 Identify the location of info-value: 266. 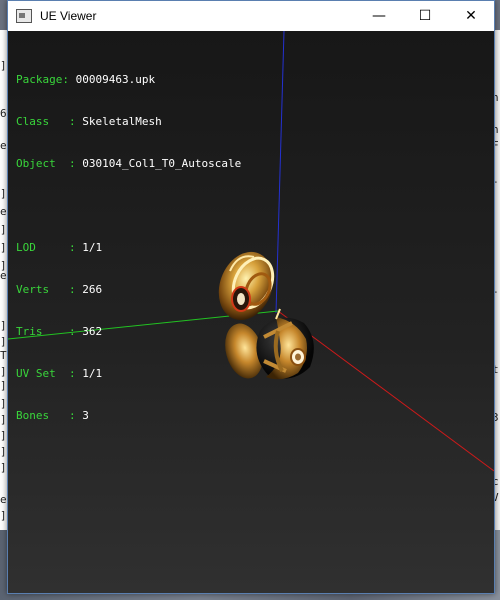
(92, 289).